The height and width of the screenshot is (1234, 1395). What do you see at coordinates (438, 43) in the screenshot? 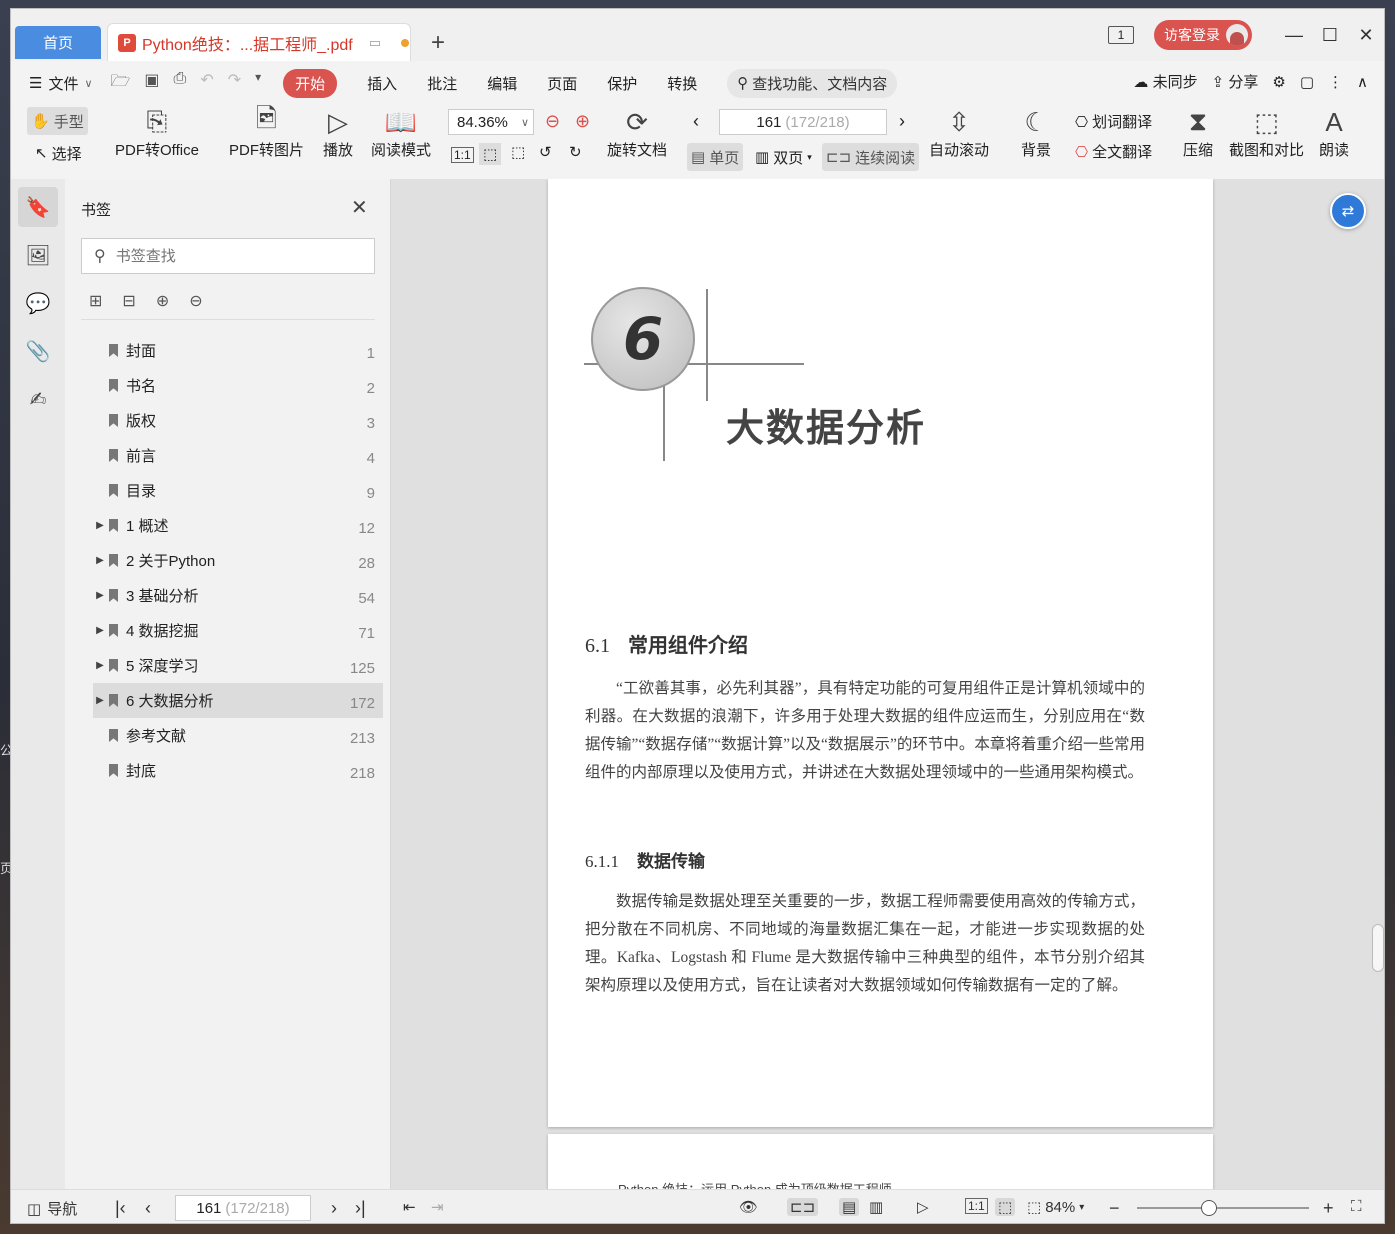
I see `new-tab-button: +` at bounding box center [438, 43].